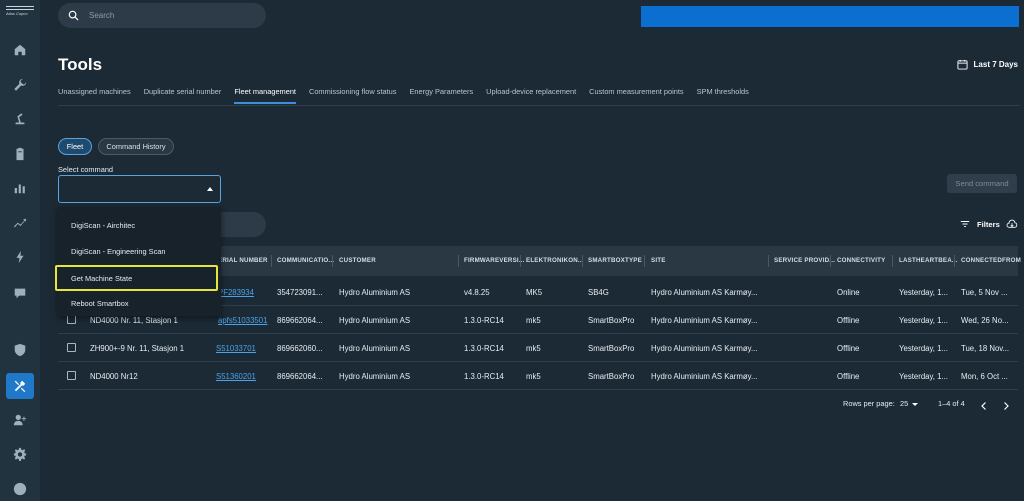  What do you see at coordinates (869, 403) in the screenshot?
I see `rows-per-page-label: Rows per page:` at bounding box center [869, 403].